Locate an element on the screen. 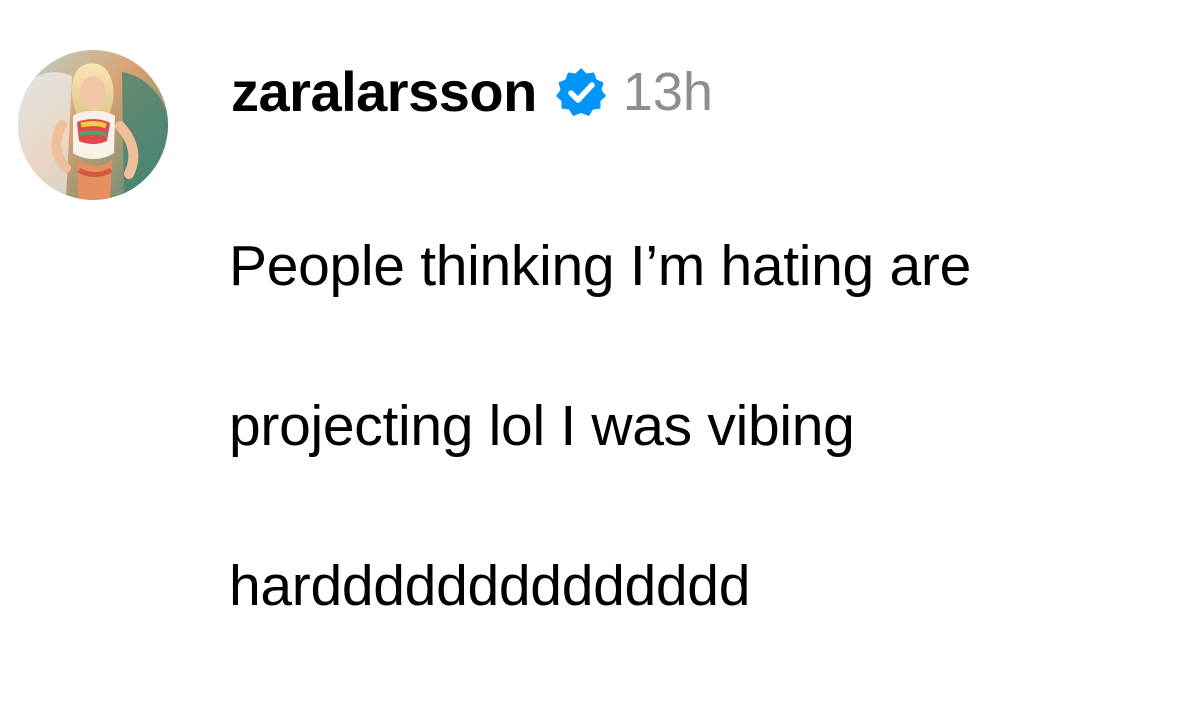 The image size is (1202, 706). profile-photo is located at coordinates (93, 125).